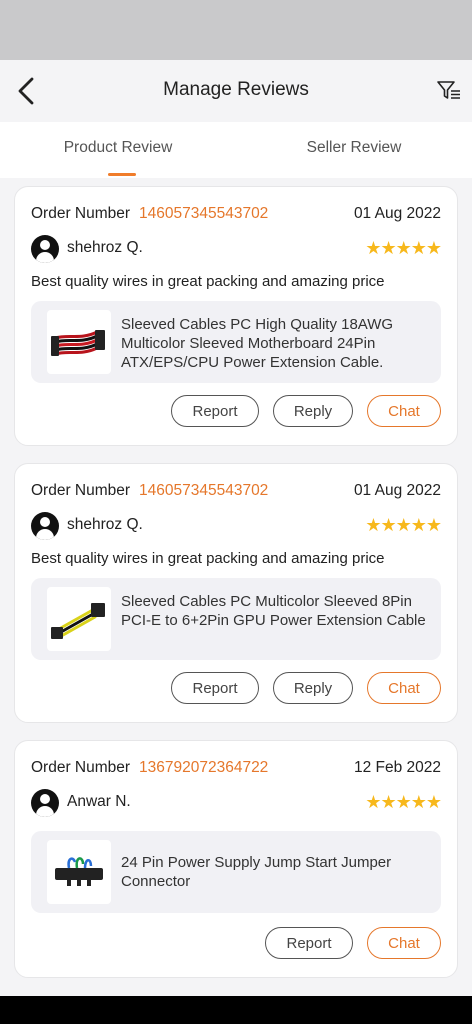 The width and height of the screenshot is (472, 1024). I want to click on filter-list-icon, so click(448, 90).